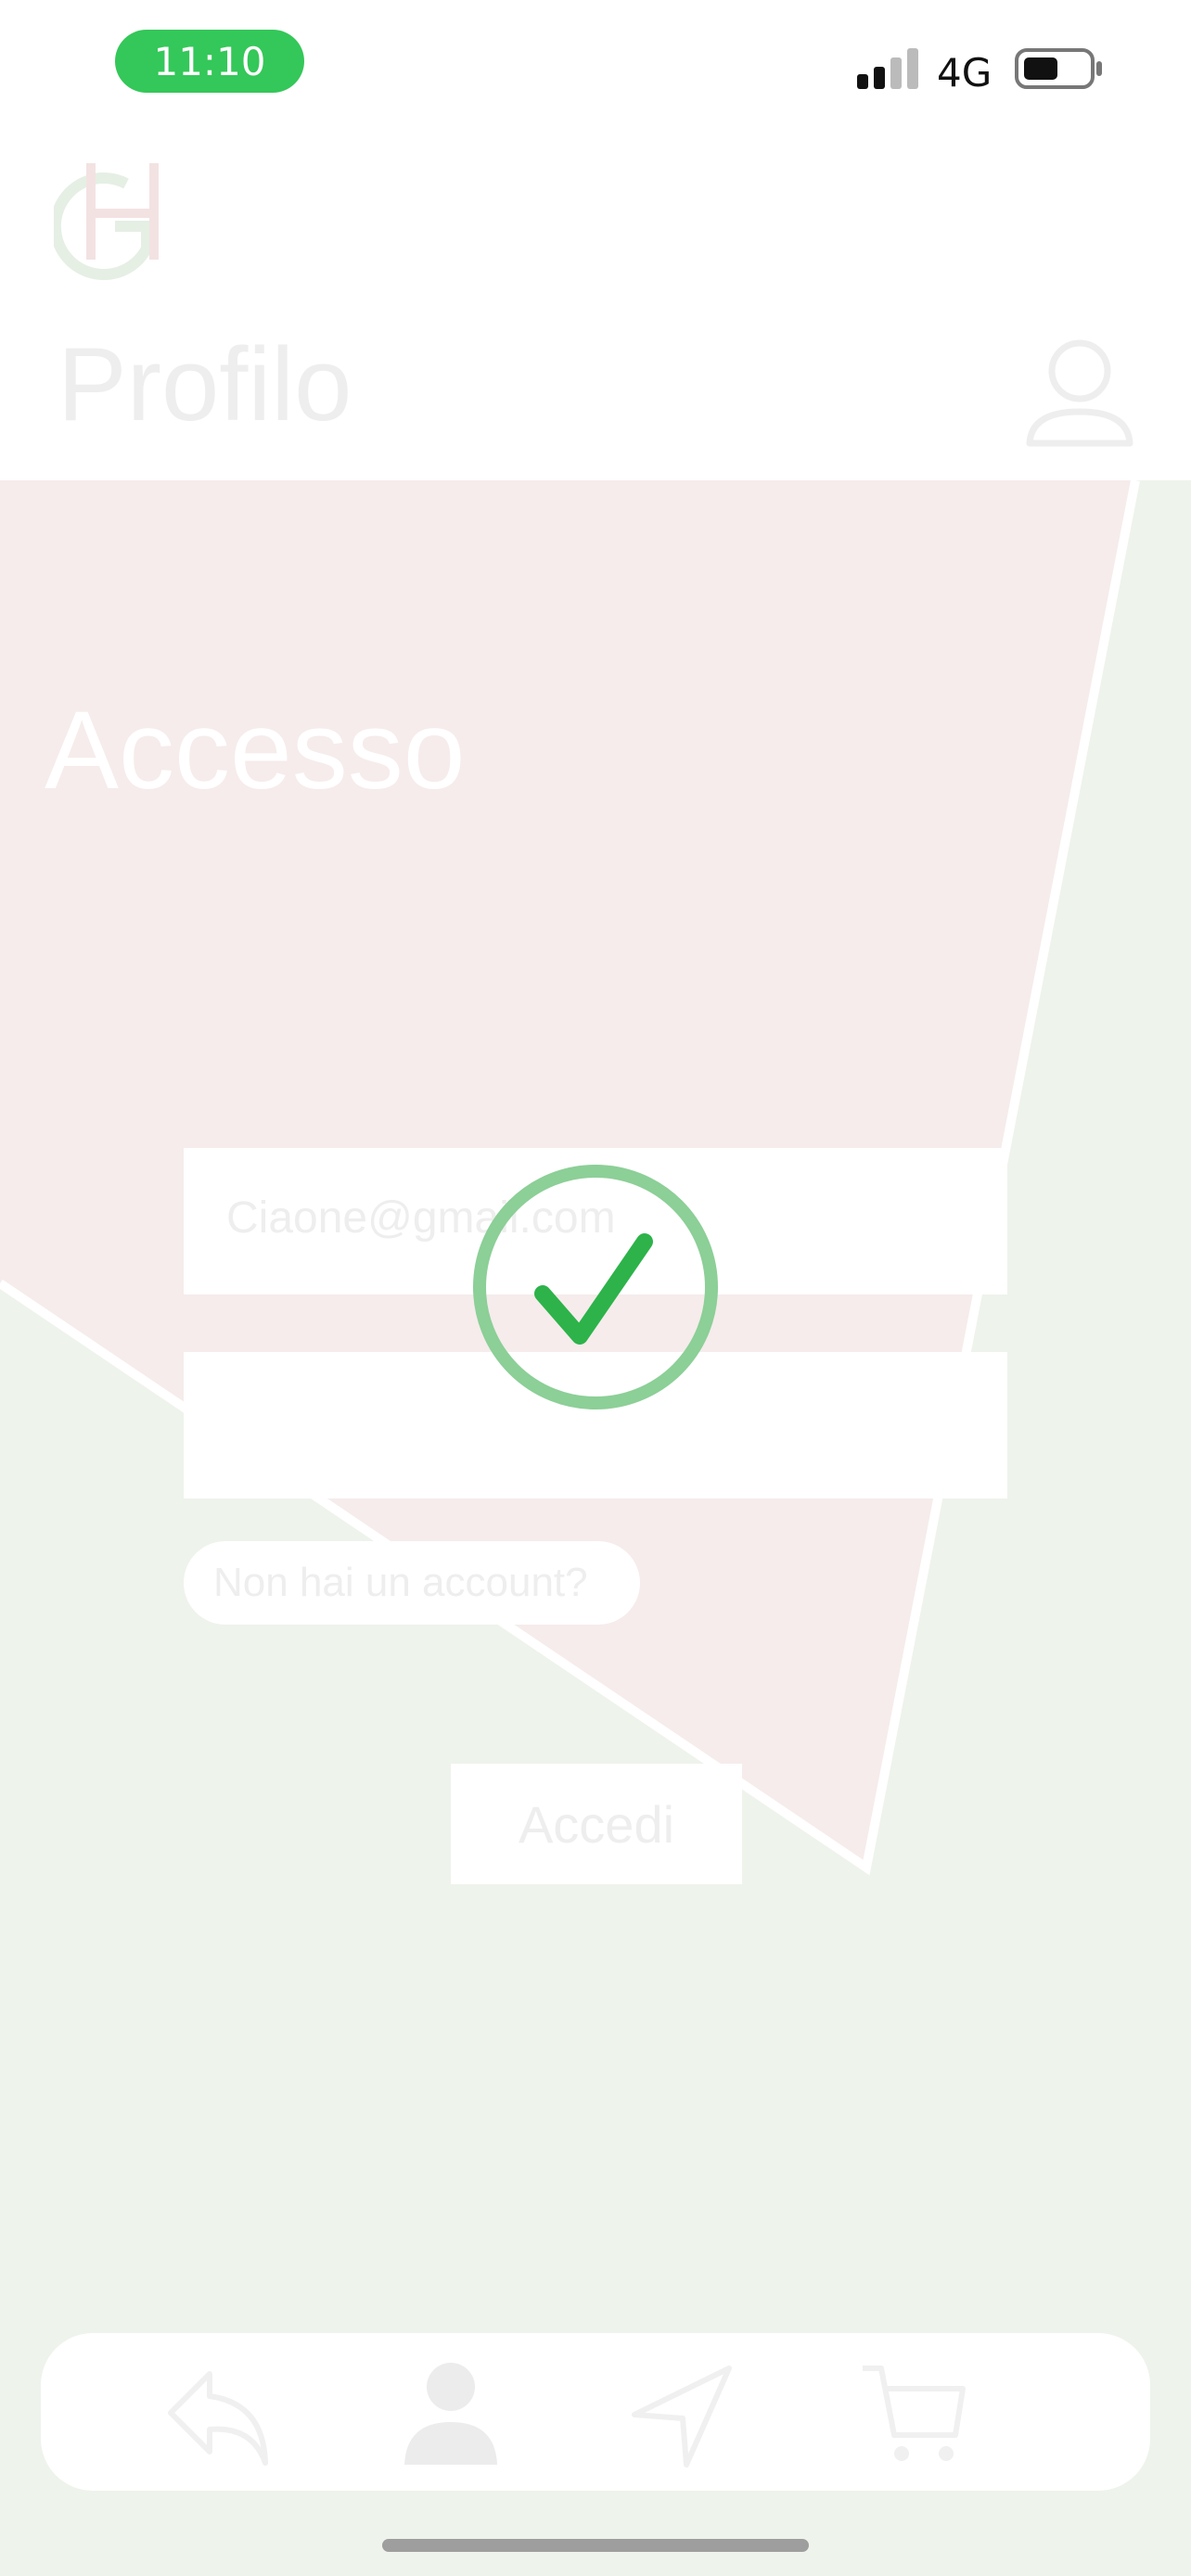 Image resolution: width=1191 pixels, height=2576 pixels. I want to click on login-heading: Accesso, so click(255, 750).